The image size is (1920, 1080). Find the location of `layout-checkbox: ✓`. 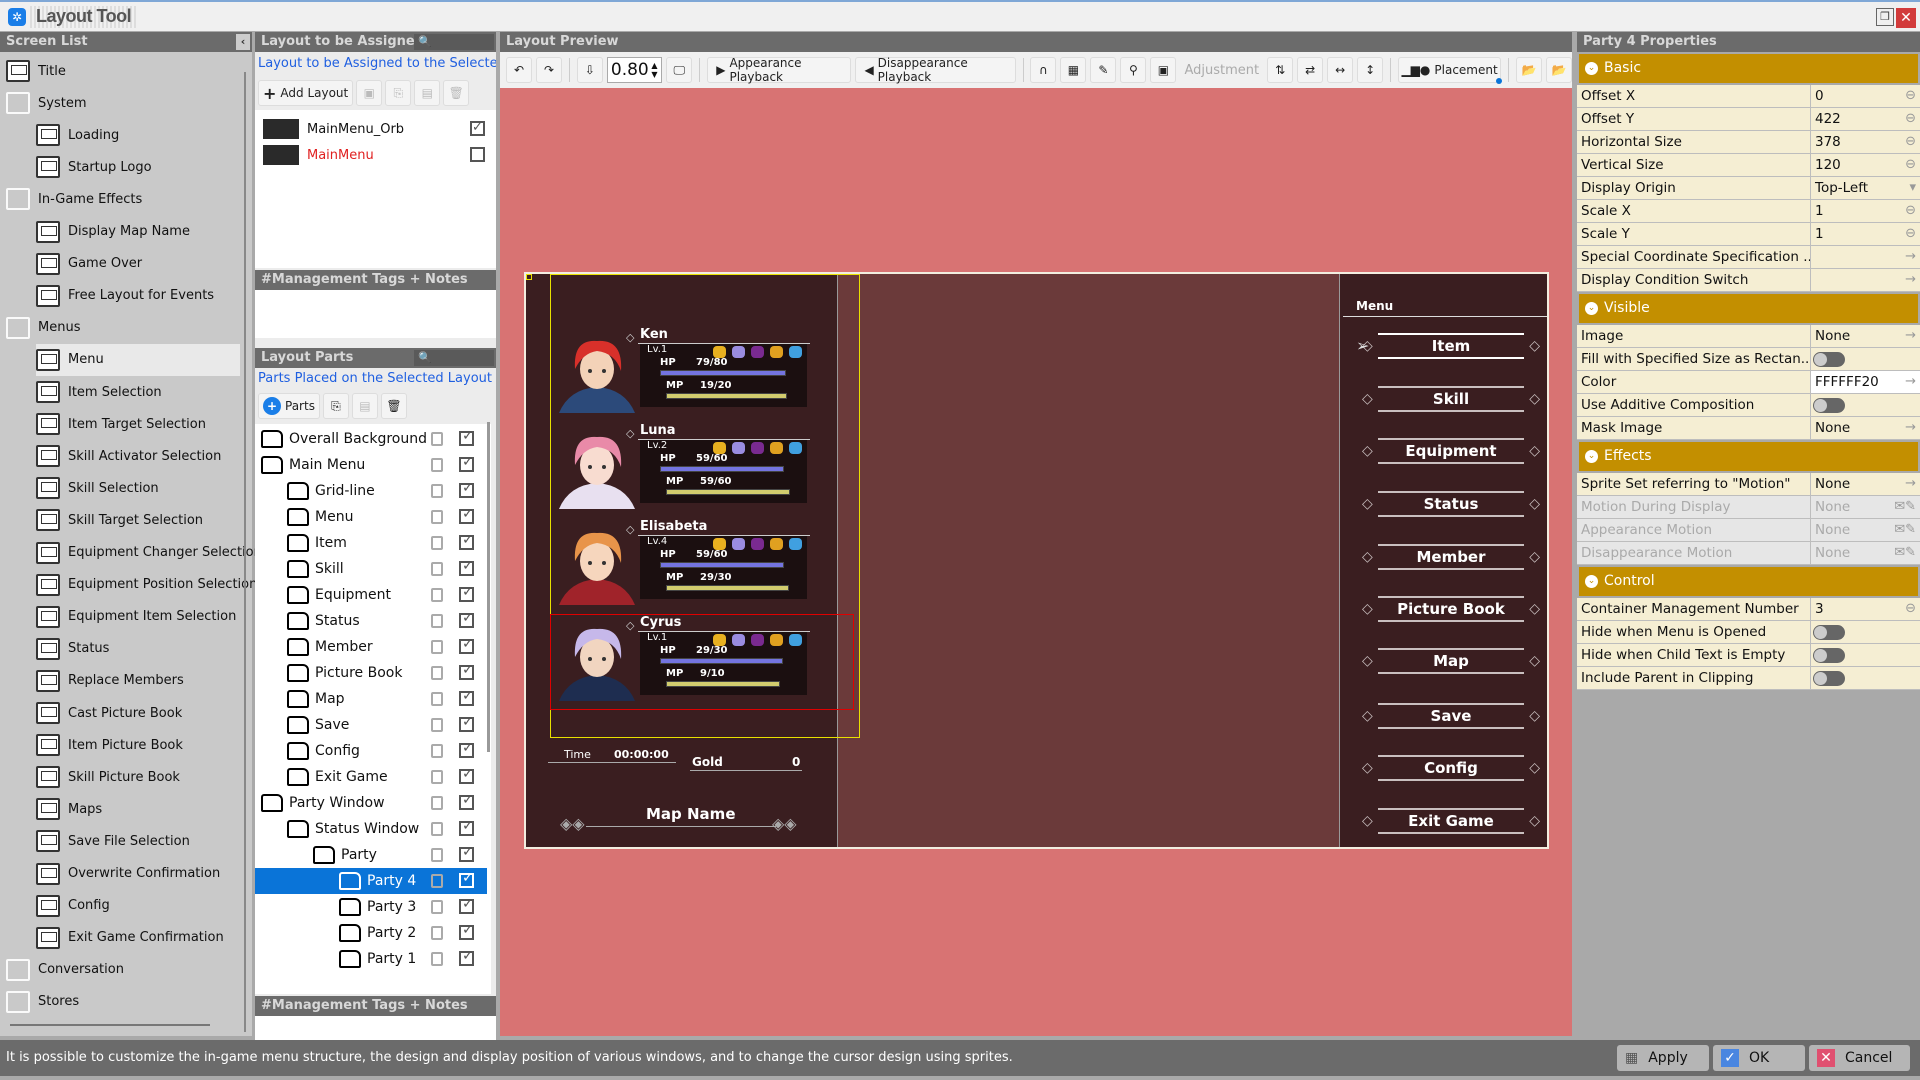

layout-checkbox: ✓ is located at coordinates (477, 128).